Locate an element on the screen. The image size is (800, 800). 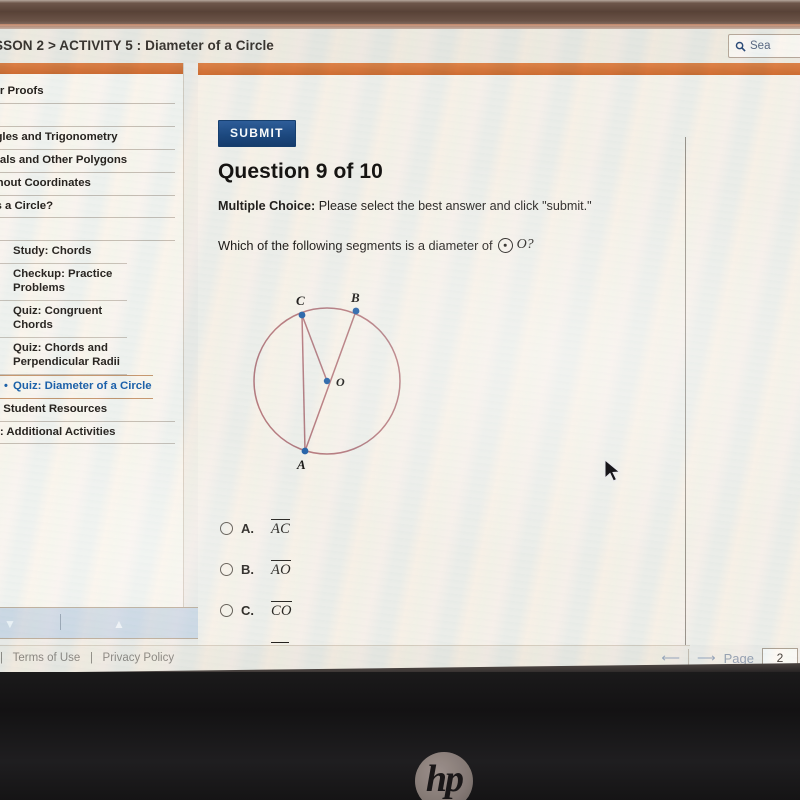
sidebar-item-label: at Is a Circle? is located at coordinates (27, 205).